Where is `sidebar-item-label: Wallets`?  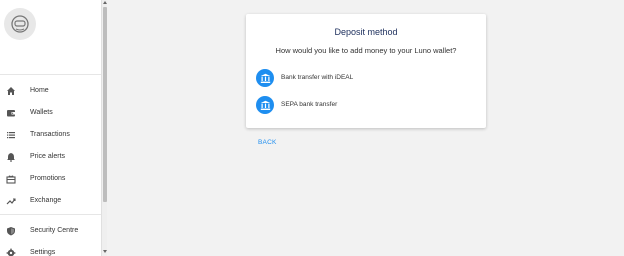
sidebar-item-label: Wallets is located at coordinates (41, 112).